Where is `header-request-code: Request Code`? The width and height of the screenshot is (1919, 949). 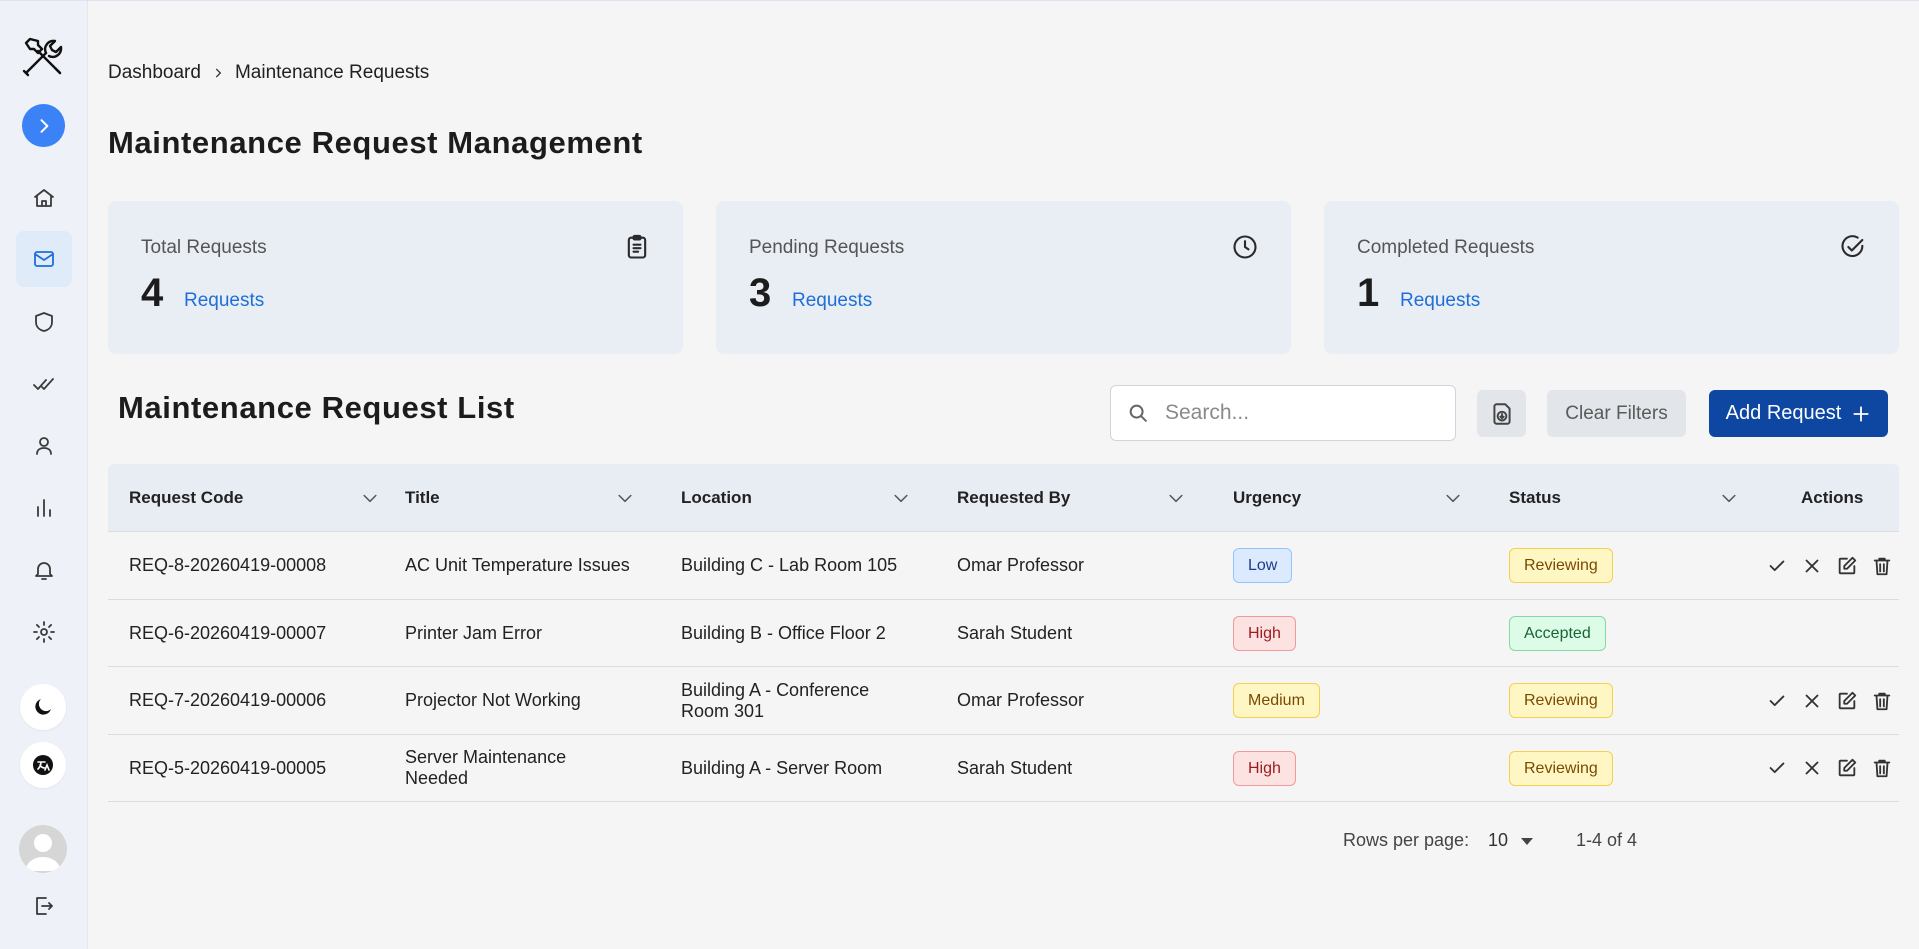 header-request-code: Request Code is located at coordinates (256, 498).